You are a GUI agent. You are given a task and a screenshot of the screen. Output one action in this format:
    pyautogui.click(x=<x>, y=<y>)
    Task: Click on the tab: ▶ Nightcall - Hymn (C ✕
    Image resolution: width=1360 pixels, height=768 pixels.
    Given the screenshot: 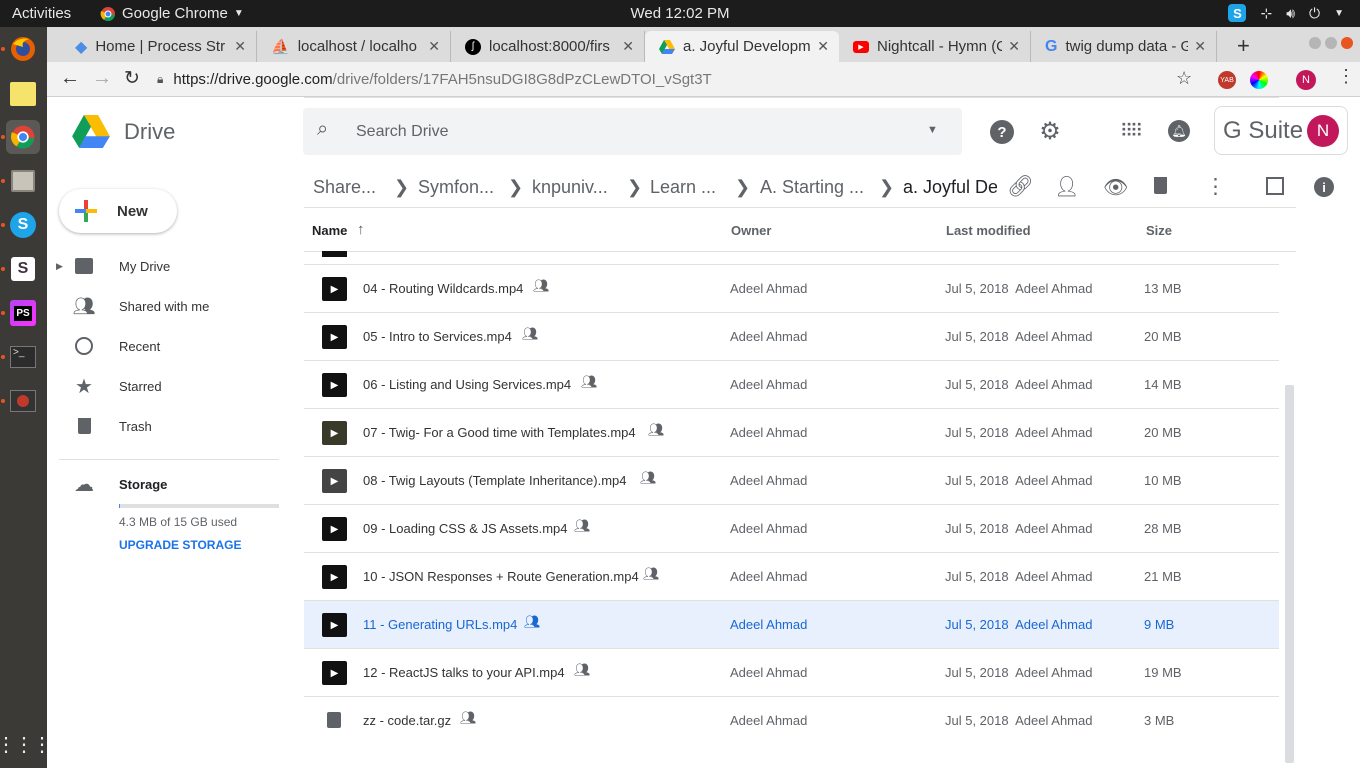 What is the action you would take?
    pyautogui.click(x=935, y=46)
    